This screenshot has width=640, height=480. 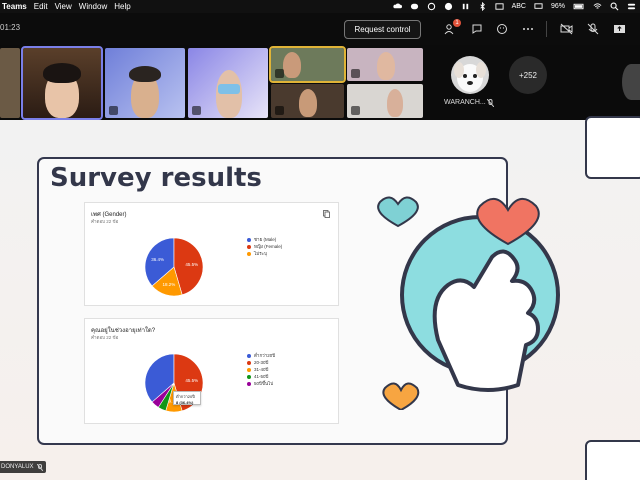 I want to click on chat-icon, so click(x=477, y=29).